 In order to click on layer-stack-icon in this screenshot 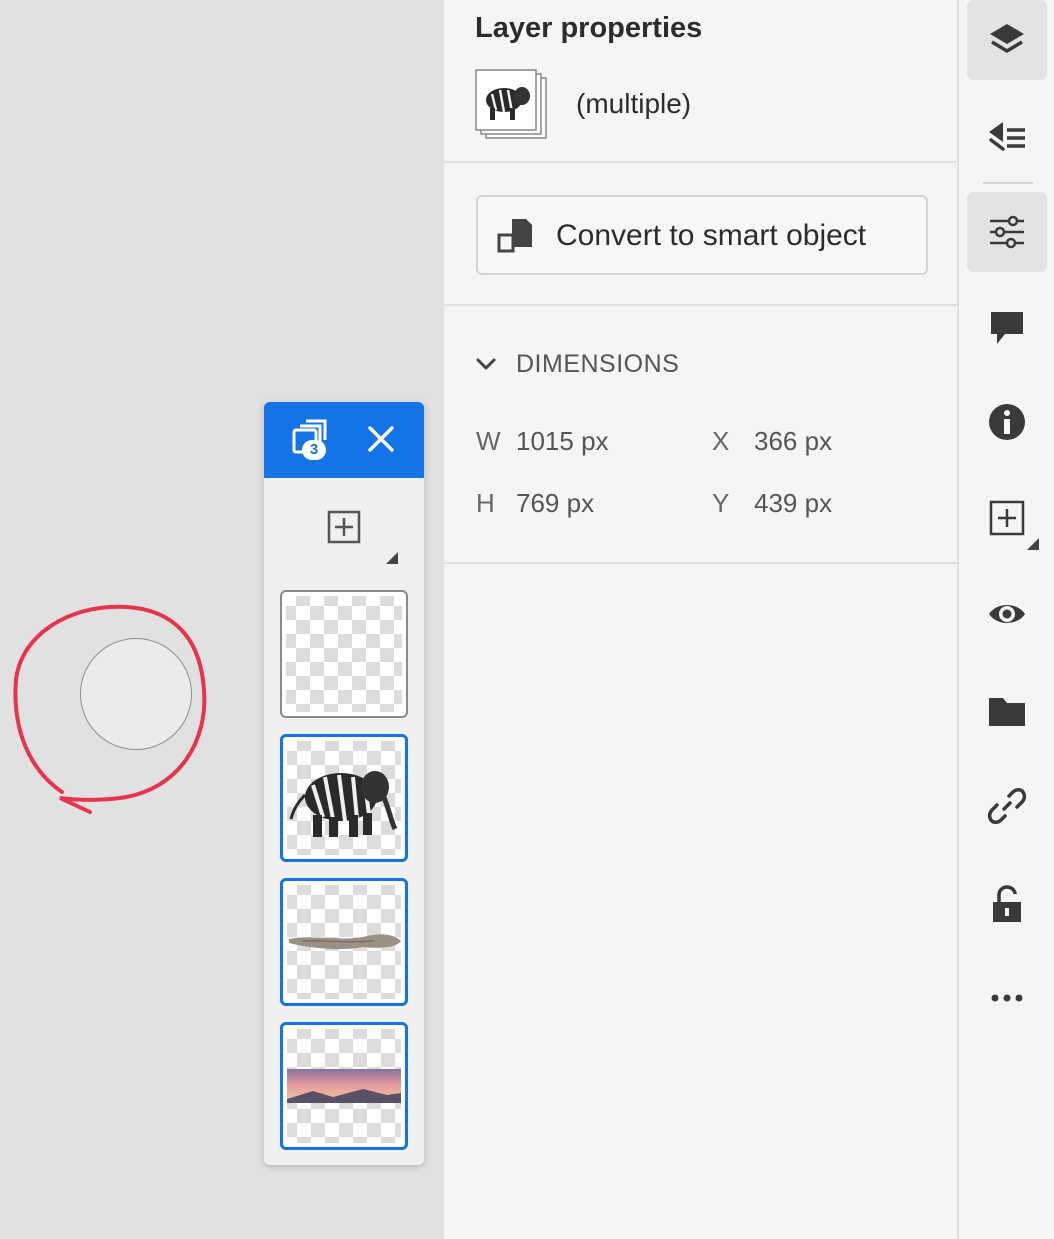, I will do `click(1007, 136)`.